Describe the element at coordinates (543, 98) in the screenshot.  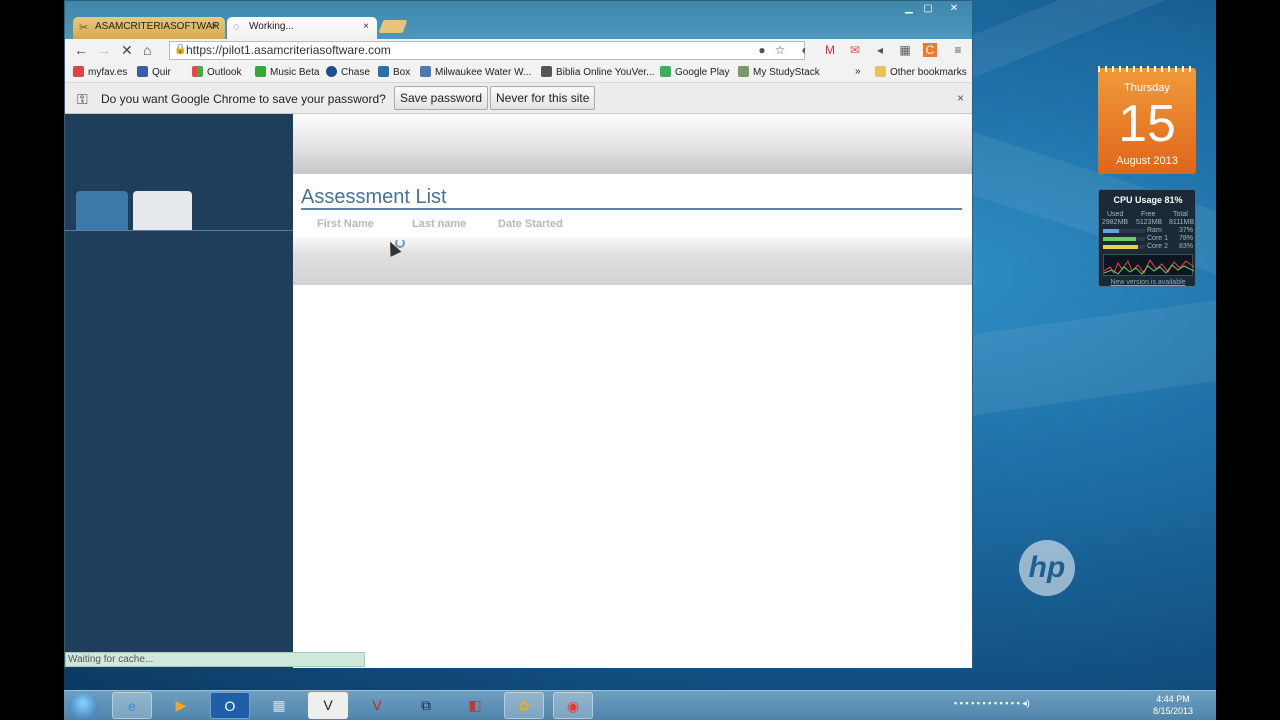
I see `never-for-site-button: Never for this site` at that location.